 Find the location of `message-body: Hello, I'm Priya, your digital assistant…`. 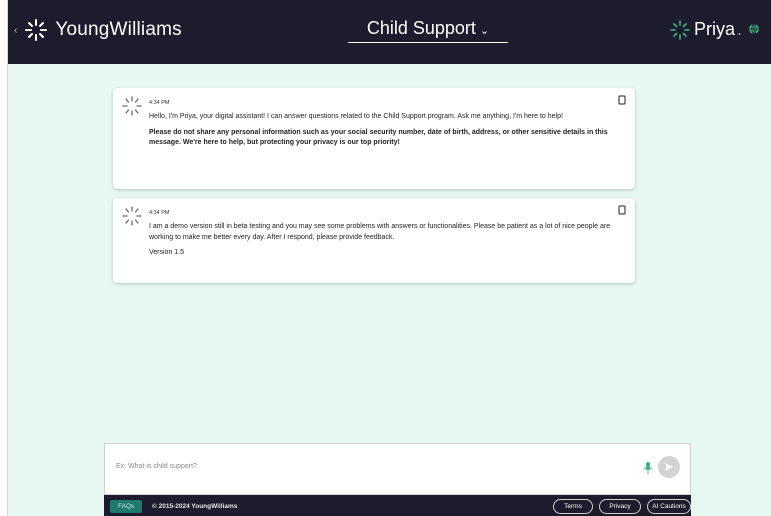

message-body: Hello, I'm Priya, your digital assistant… is located at coordinates (385, 133).